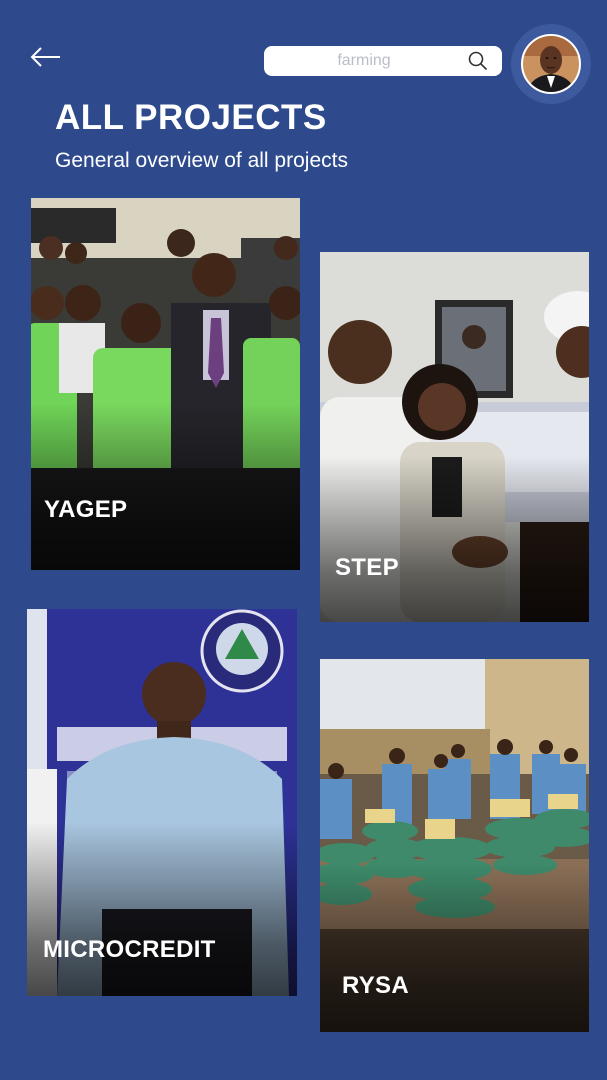 Image resolution: width=607 pixels, height=1080 pixels. Describe the element at coordinates (191, 117) in the screenshot. I see `page-title: ALL PROJECTS` at that location.